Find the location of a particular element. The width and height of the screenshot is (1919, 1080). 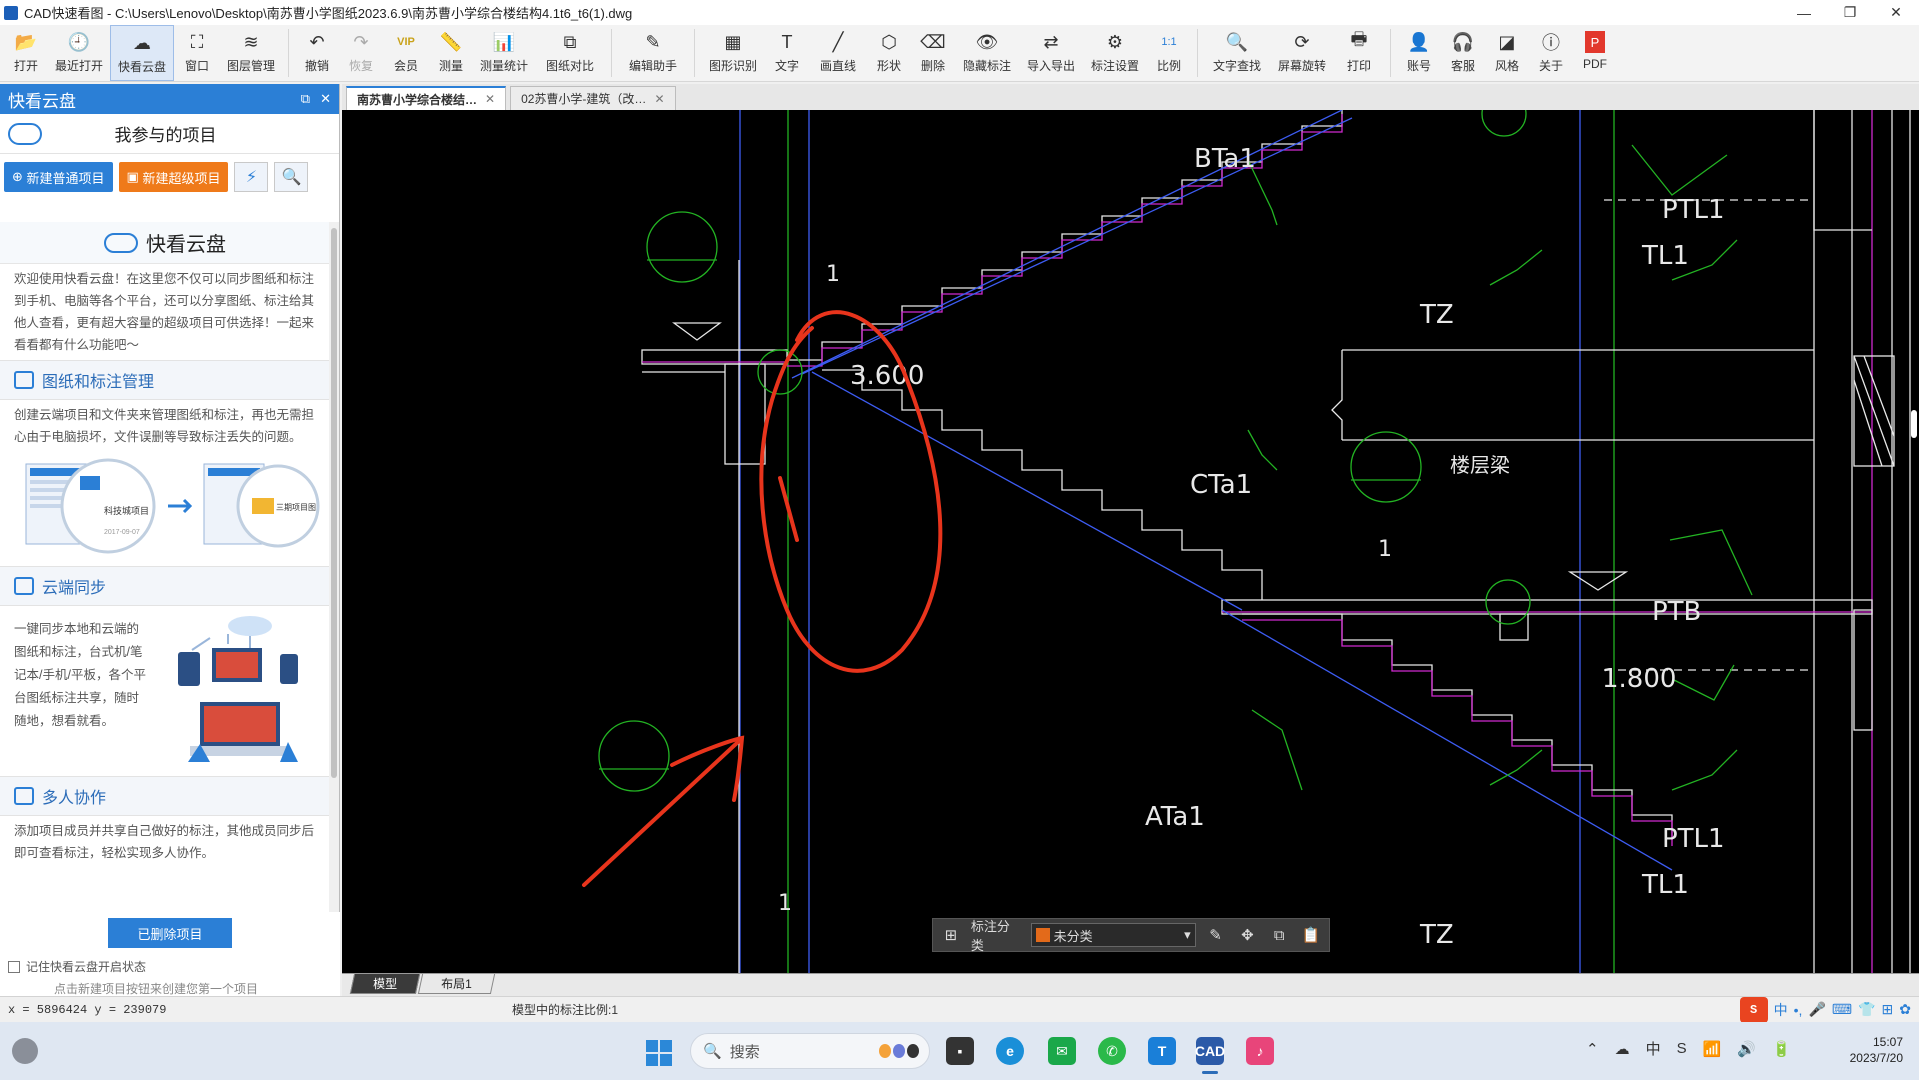

ime-keyboard-icon: ⌨ is located at coordinates (1842, 1009).